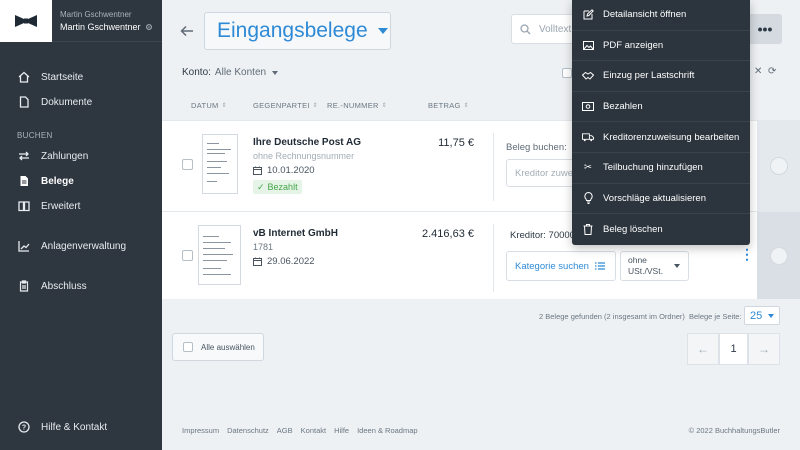  Describe the element at coordinates (297, 31) in the screenshot. I see `folder-title-dropdown: Eingangsbelege` at that location.